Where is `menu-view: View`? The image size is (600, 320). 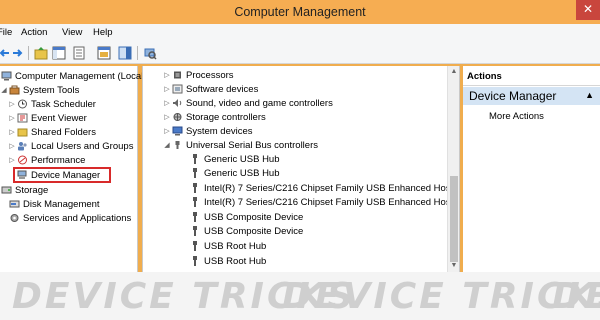 menu-view: View is located at coordinates (72, 32).